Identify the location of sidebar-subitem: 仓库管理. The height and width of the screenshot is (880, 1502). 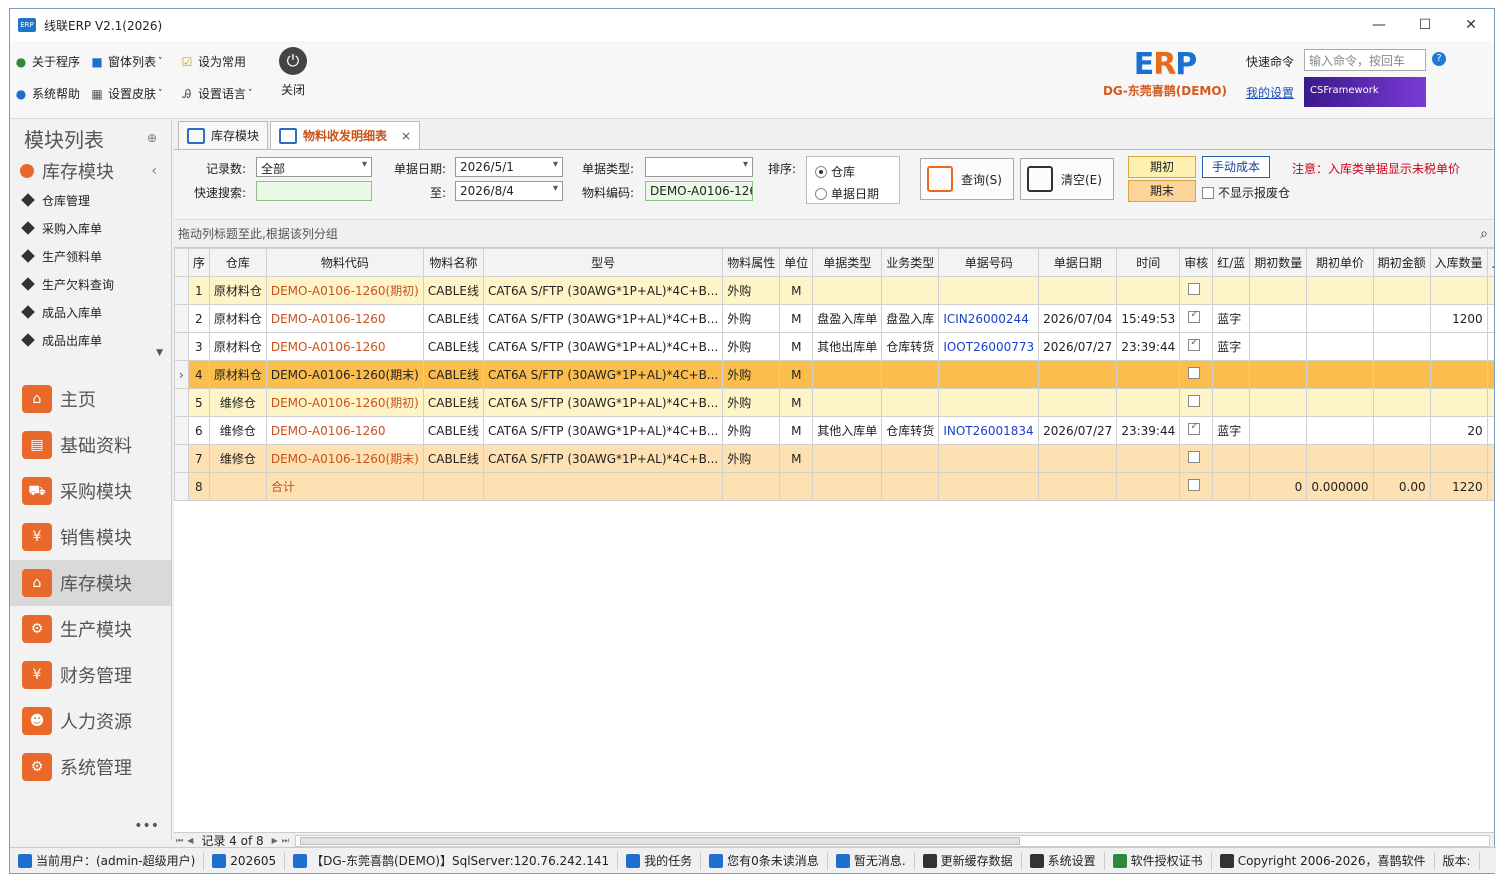
(90, 200).